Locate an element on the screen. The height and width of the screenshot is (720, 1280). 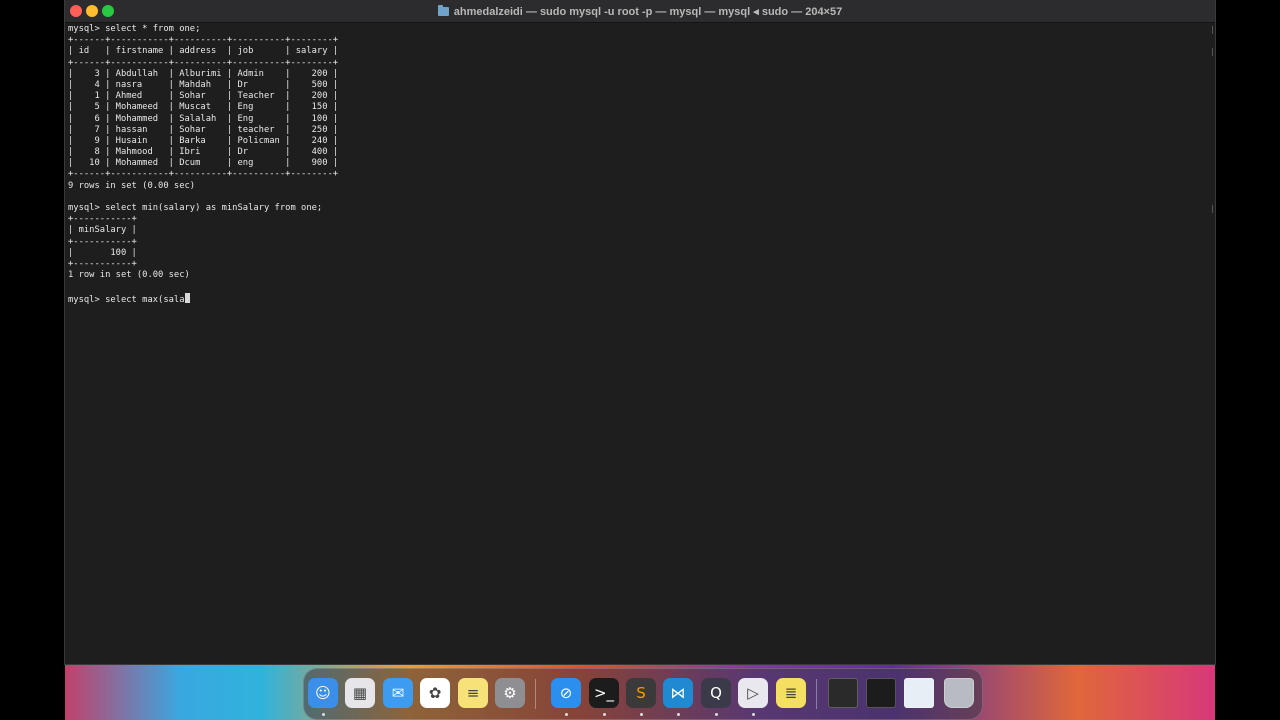
trash-icon is located at coordinates (959, 693).